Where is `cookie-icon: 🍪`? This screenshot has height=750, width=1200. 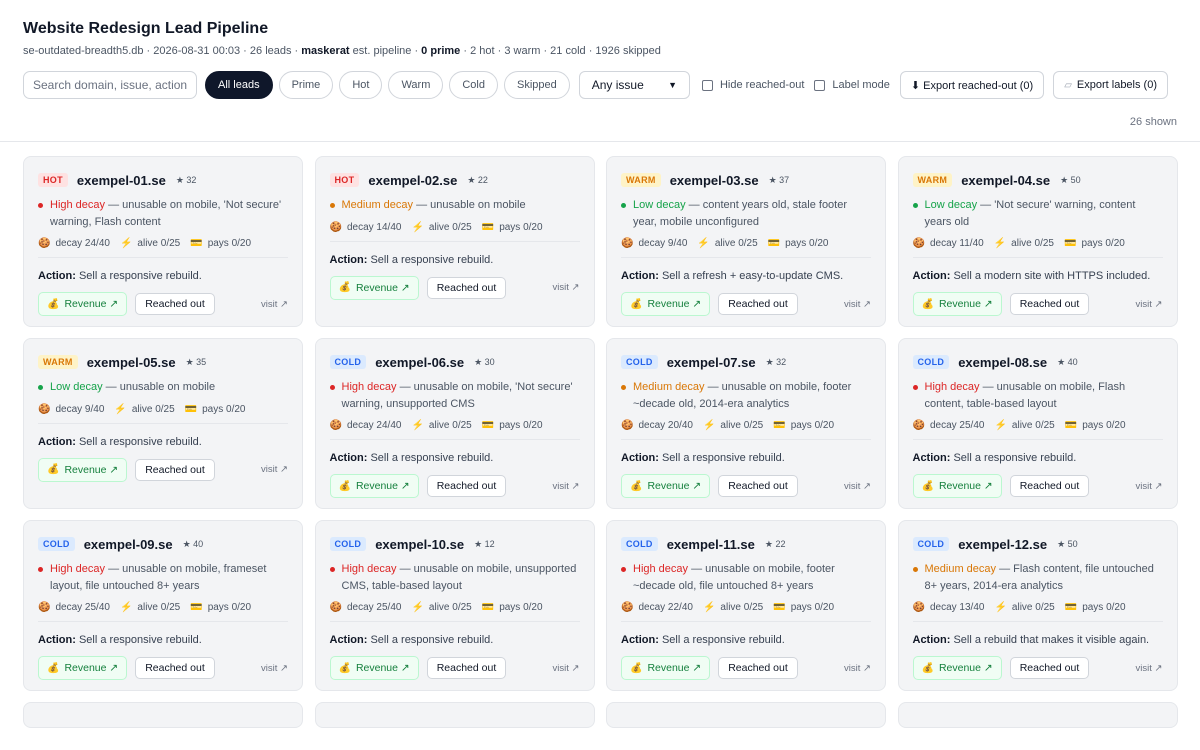 cookie-icon: 🍪 is located at coordinates (44, 409).